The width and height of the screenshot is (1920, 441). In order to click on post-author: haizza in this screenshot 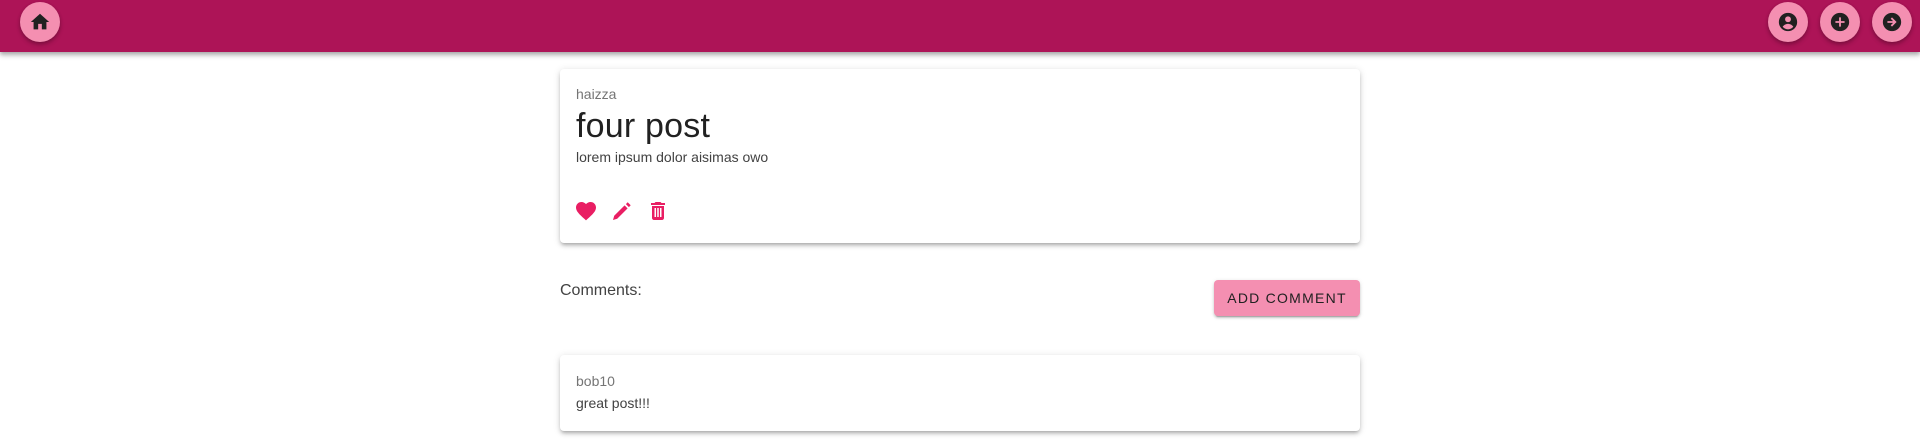, I will do `click(596, 94)`.